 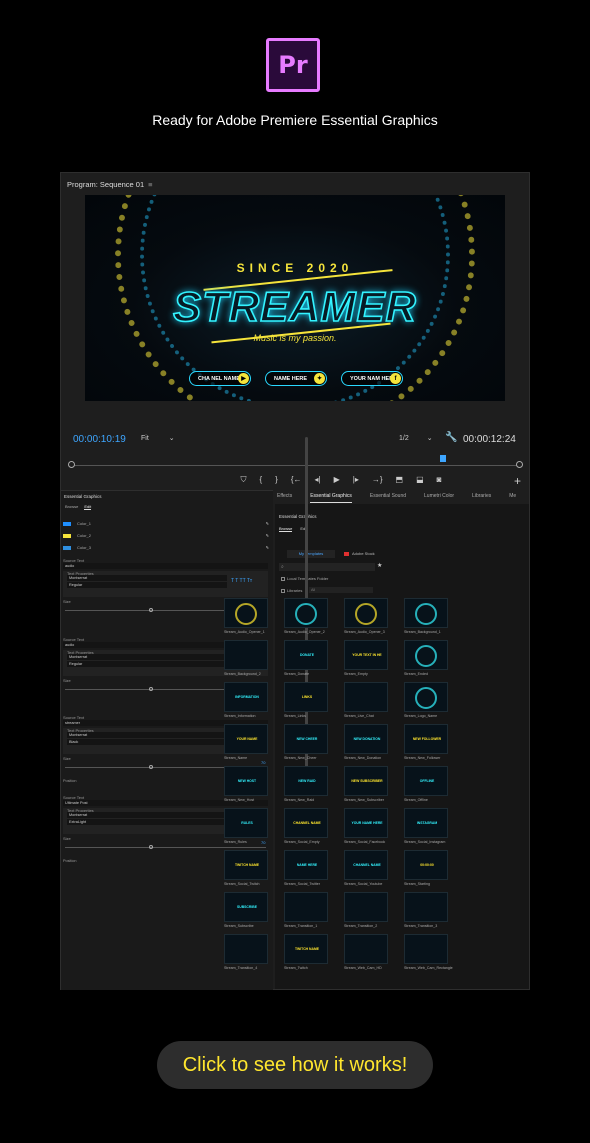 What do you see at coordinates (307, 786) in the screenshot?
I see `template-tile: NEW RAID Stream_New_Raid` at bounding box center [307, 786].